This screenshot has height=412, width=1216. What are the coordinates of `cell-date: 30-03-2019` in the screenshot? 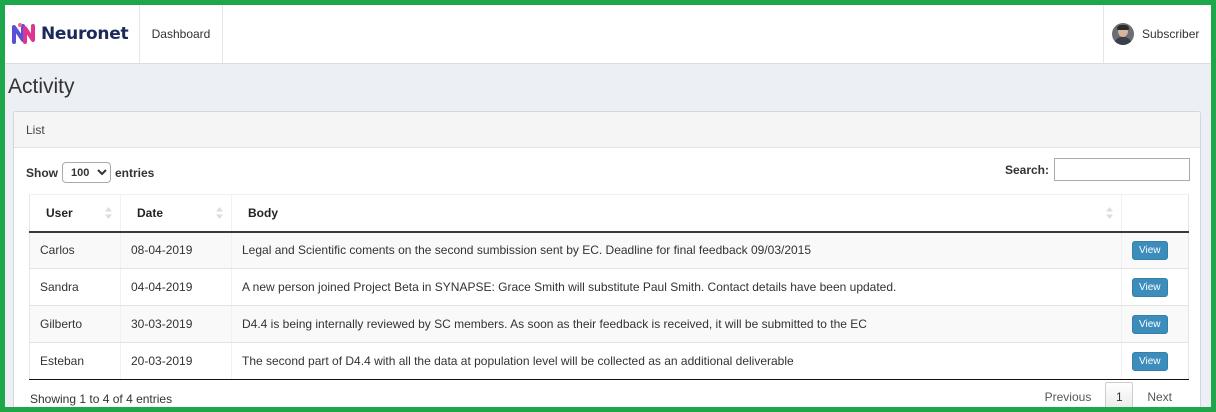 It's located at (176, 324).